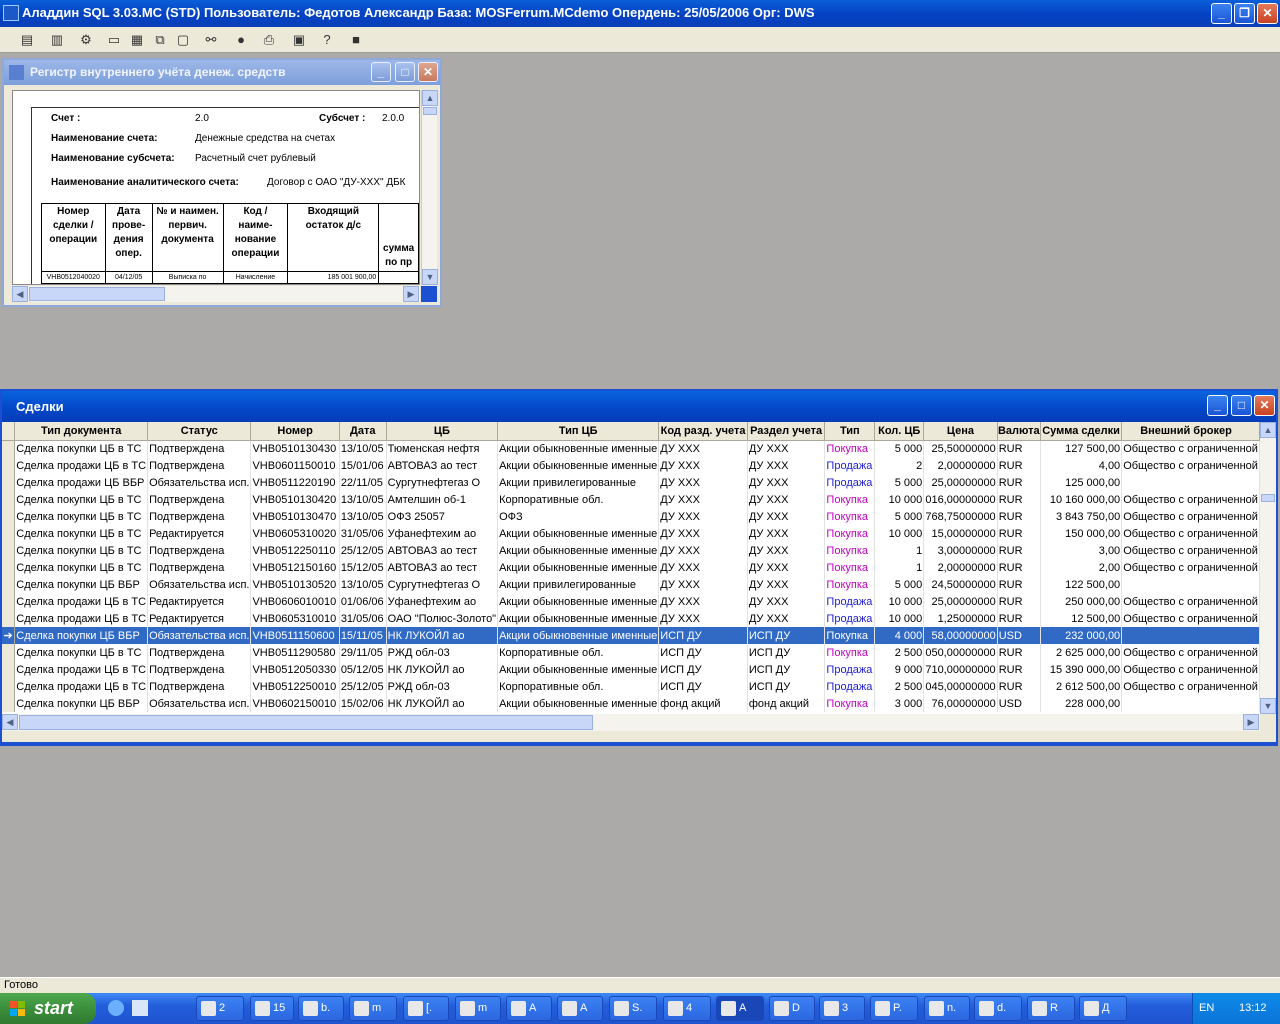 The width and height of the screenshot is (1280, 1024). What do you see at coordinates (295, 618) in the screenshot?
I see `cell-num: VHB0605310010` at bounding box center [295, 618].